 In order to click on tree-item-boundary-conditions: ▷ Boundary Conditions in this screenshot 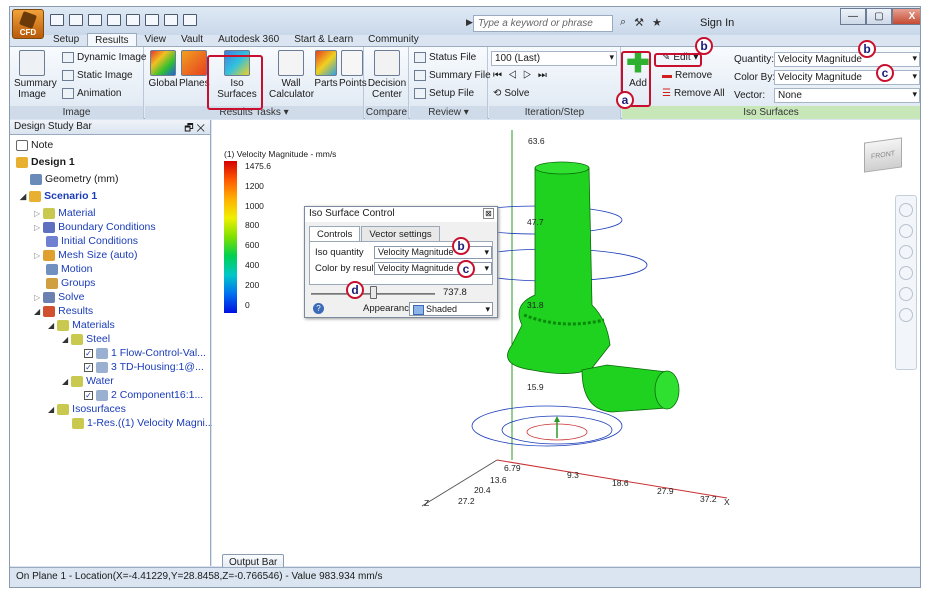, I will do `click(95, 227)`.